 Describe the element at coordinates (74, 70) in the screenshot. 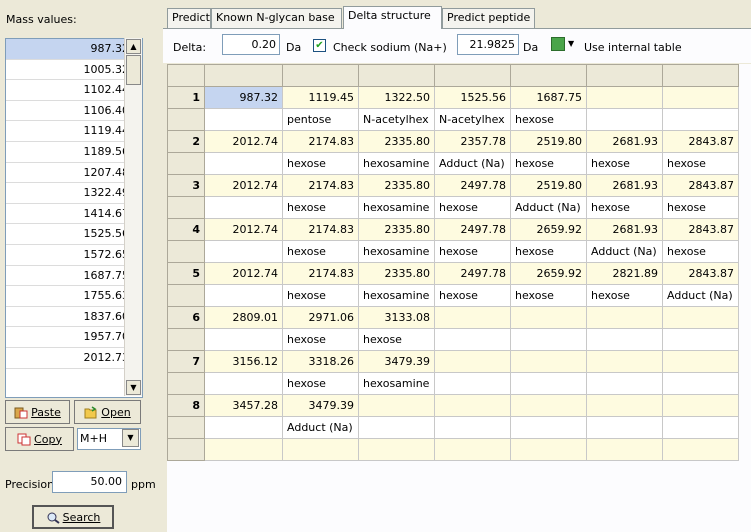

I see `list-item: 1005.321` at that location.